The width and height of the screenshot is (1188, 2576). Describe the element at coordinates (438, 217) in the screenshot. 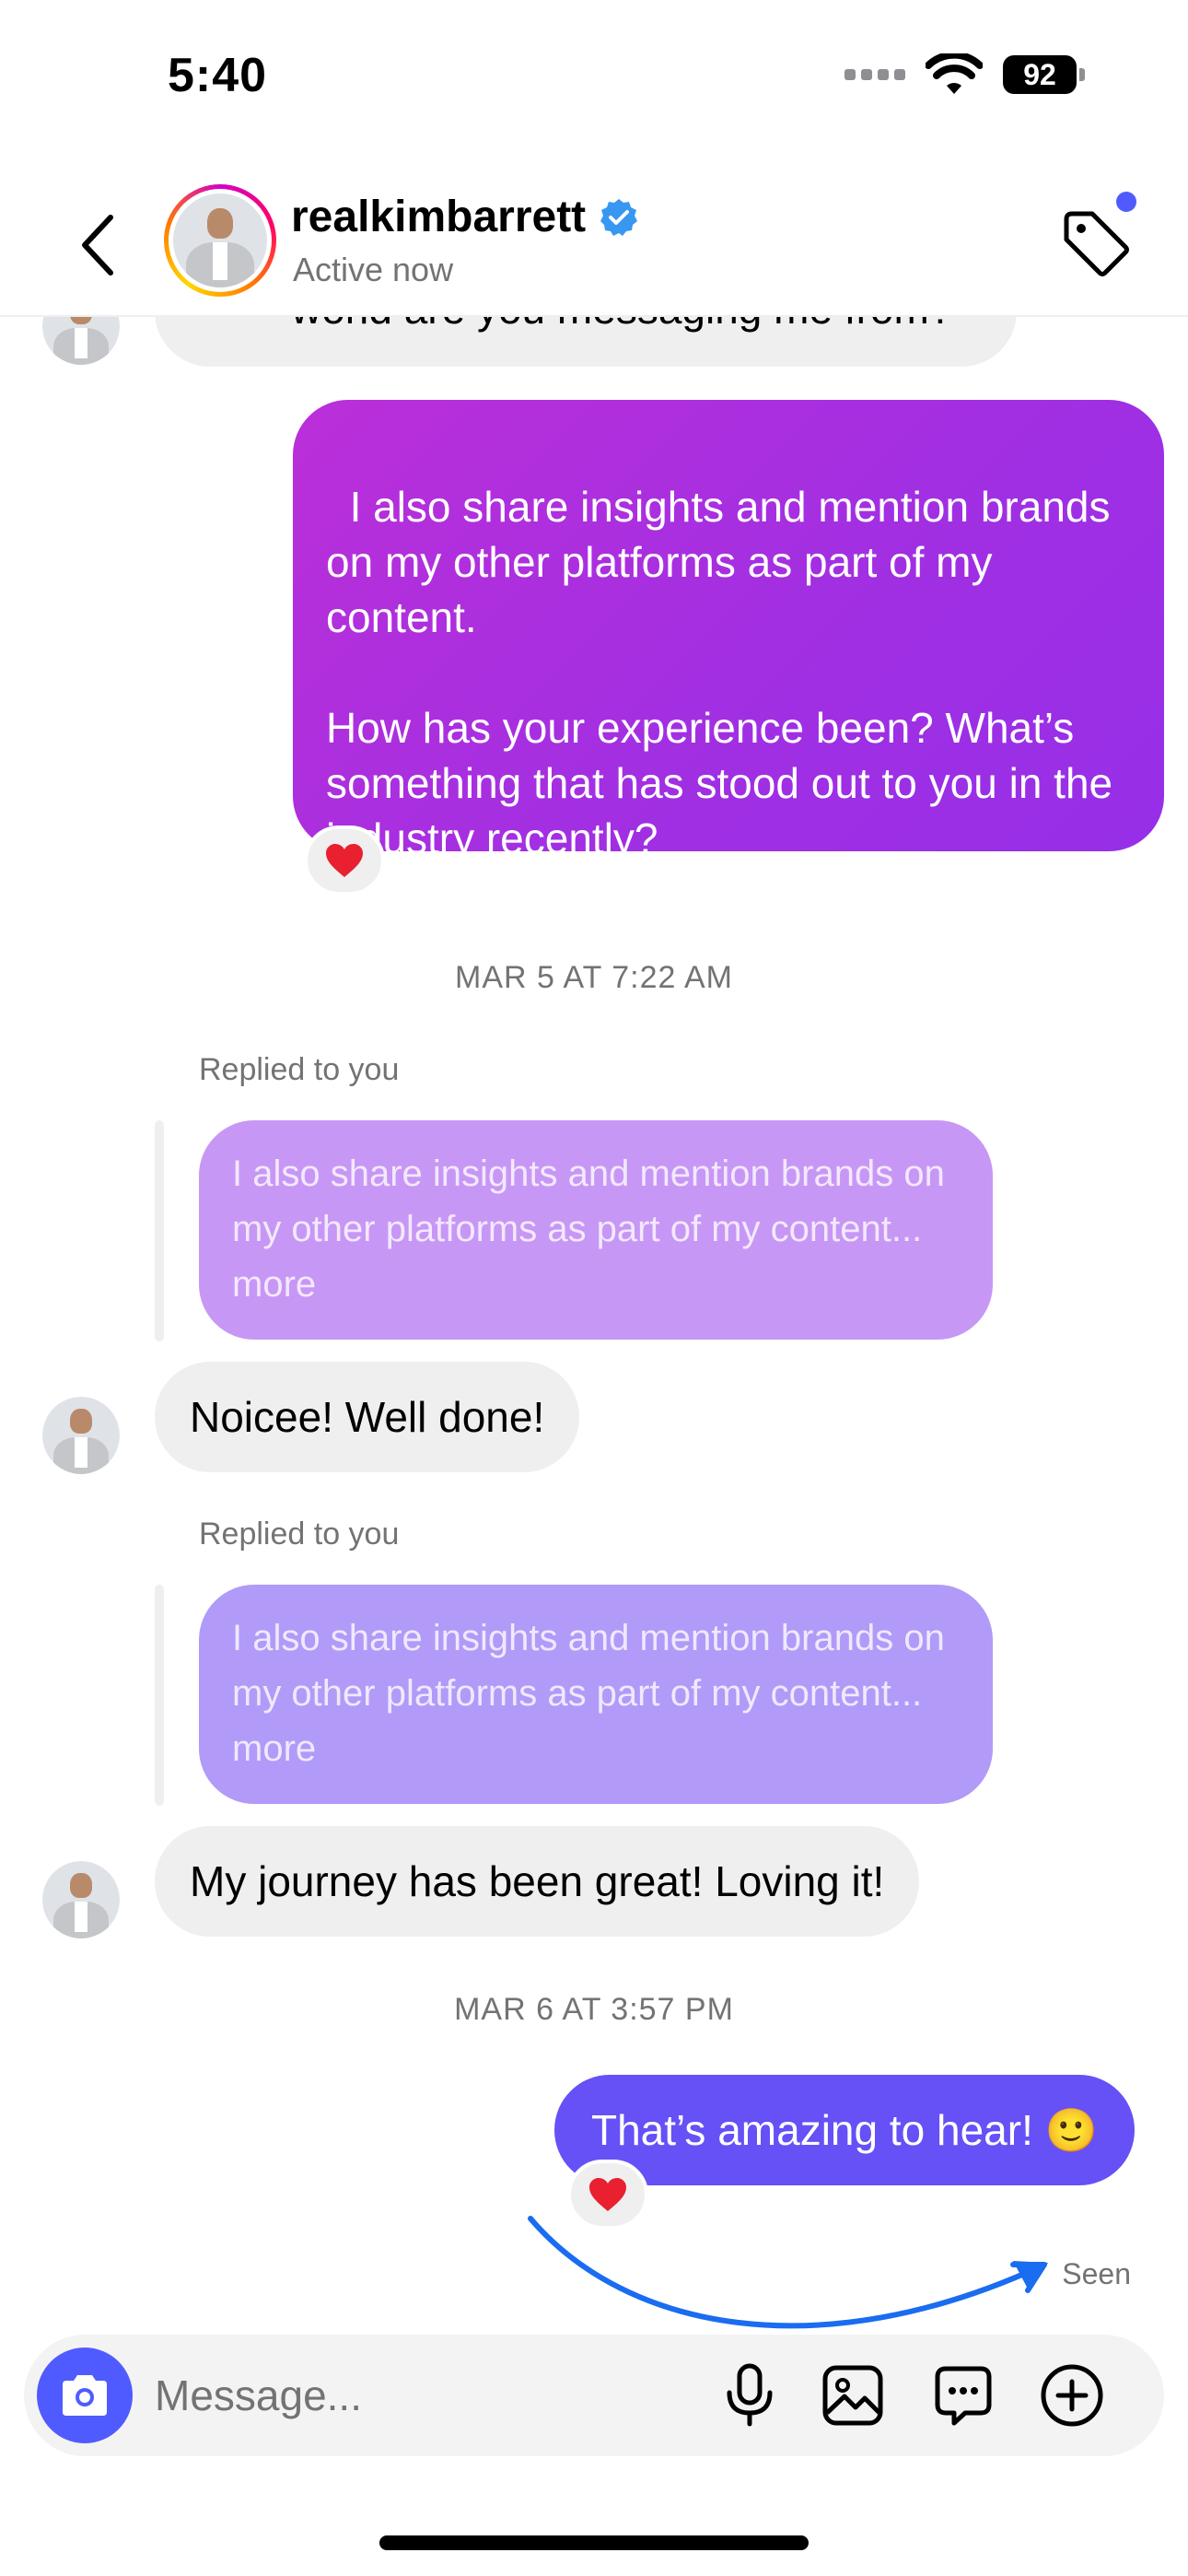

I see `username: realkimbarrett` at that location.